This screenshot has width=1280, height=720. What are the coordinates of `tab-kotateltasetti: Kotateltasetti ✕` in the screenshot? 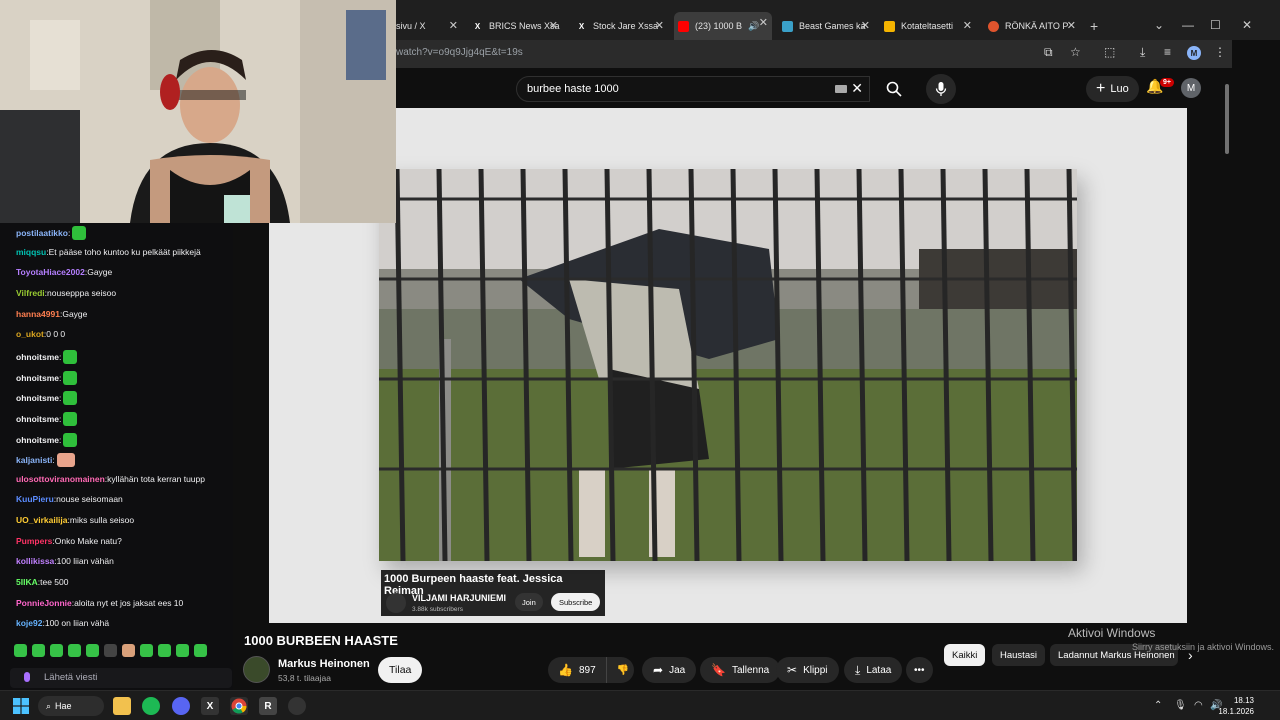 It's located at (930, 26).